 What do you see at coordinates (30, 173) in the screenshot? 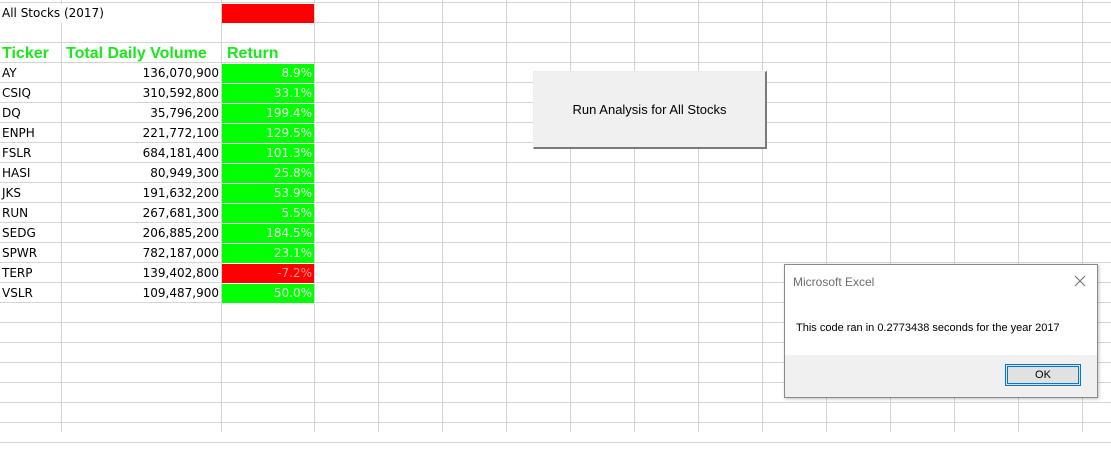
I see `ticker-cell: HASI` at bounding box center [30, 173].